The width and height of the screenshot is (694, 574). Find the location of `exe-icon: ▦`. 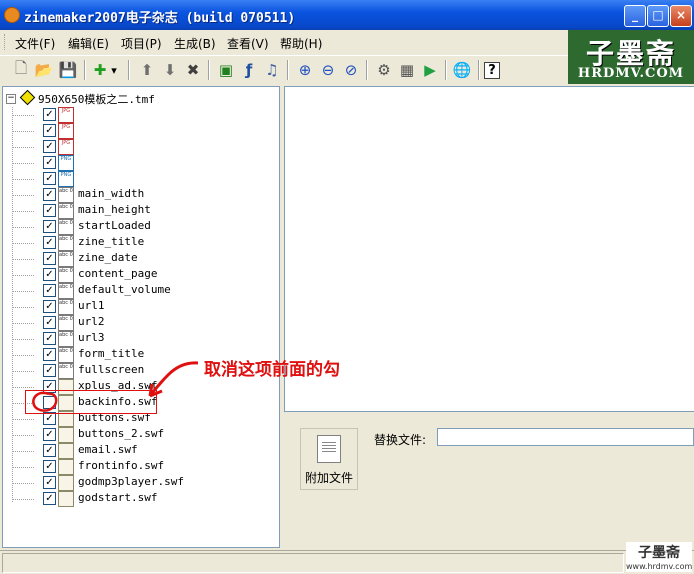

exe-icon: ▦ is located at coordinates (407, 70).